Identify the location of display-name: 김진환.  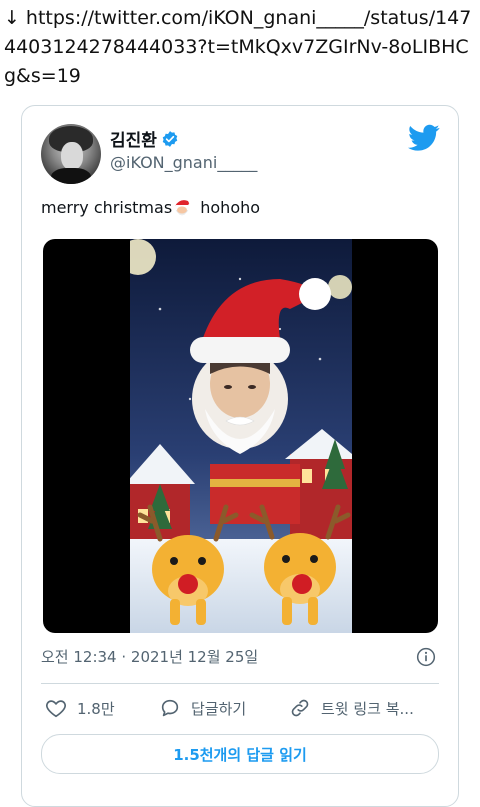
(133, 138).